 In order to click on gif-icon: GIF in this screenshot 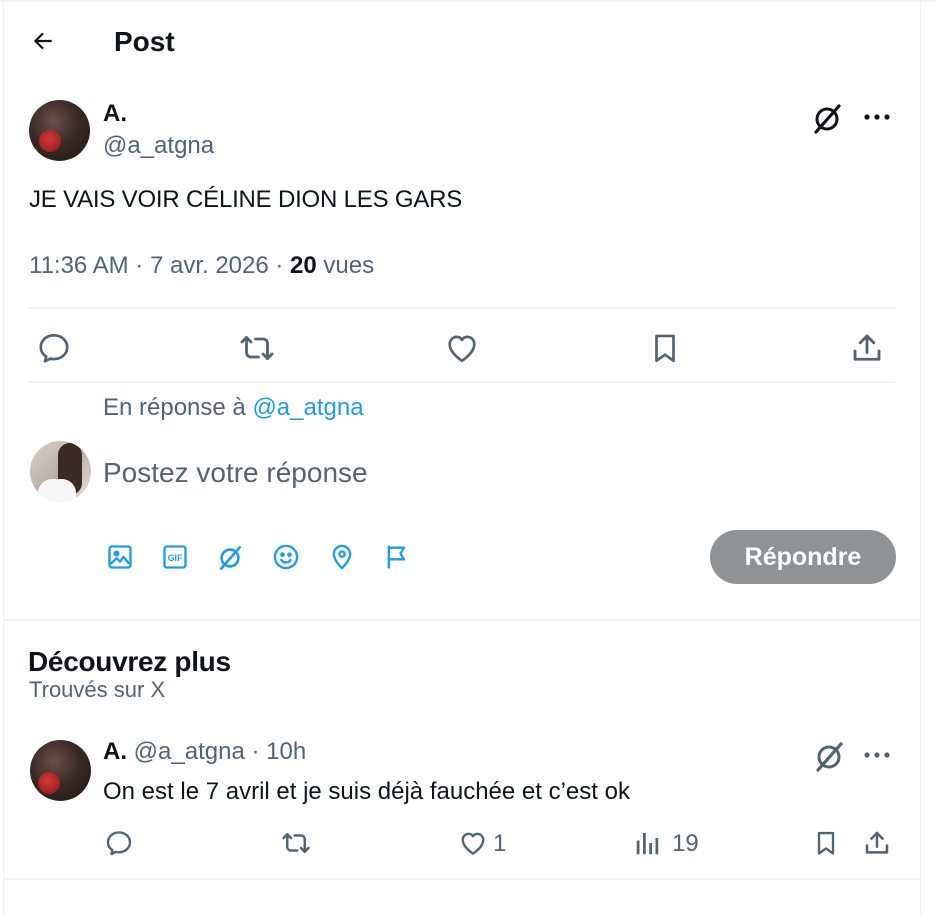, I will do `click(175, 557)`.